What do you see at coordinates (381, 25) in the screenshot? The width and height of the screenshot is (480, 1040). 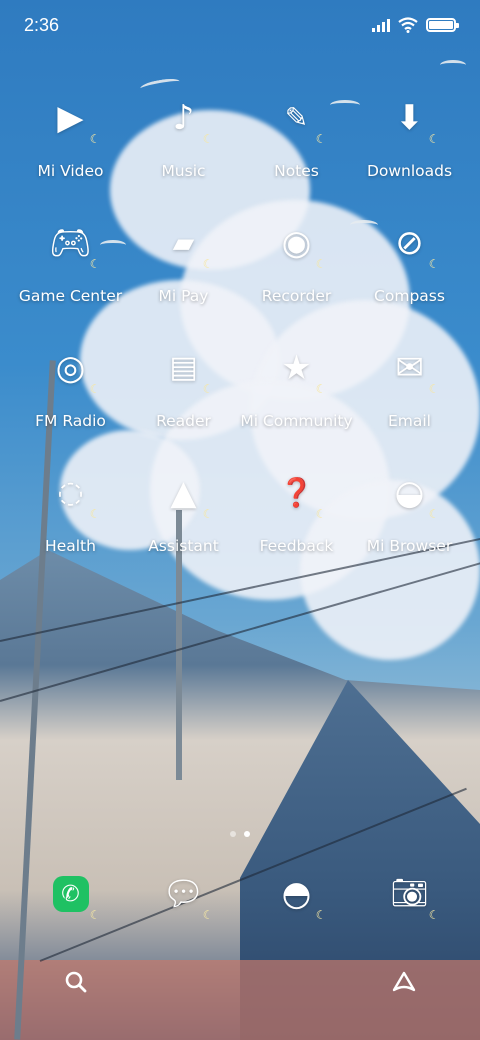 I see `signal-icon` at bounding box center [381, 25].